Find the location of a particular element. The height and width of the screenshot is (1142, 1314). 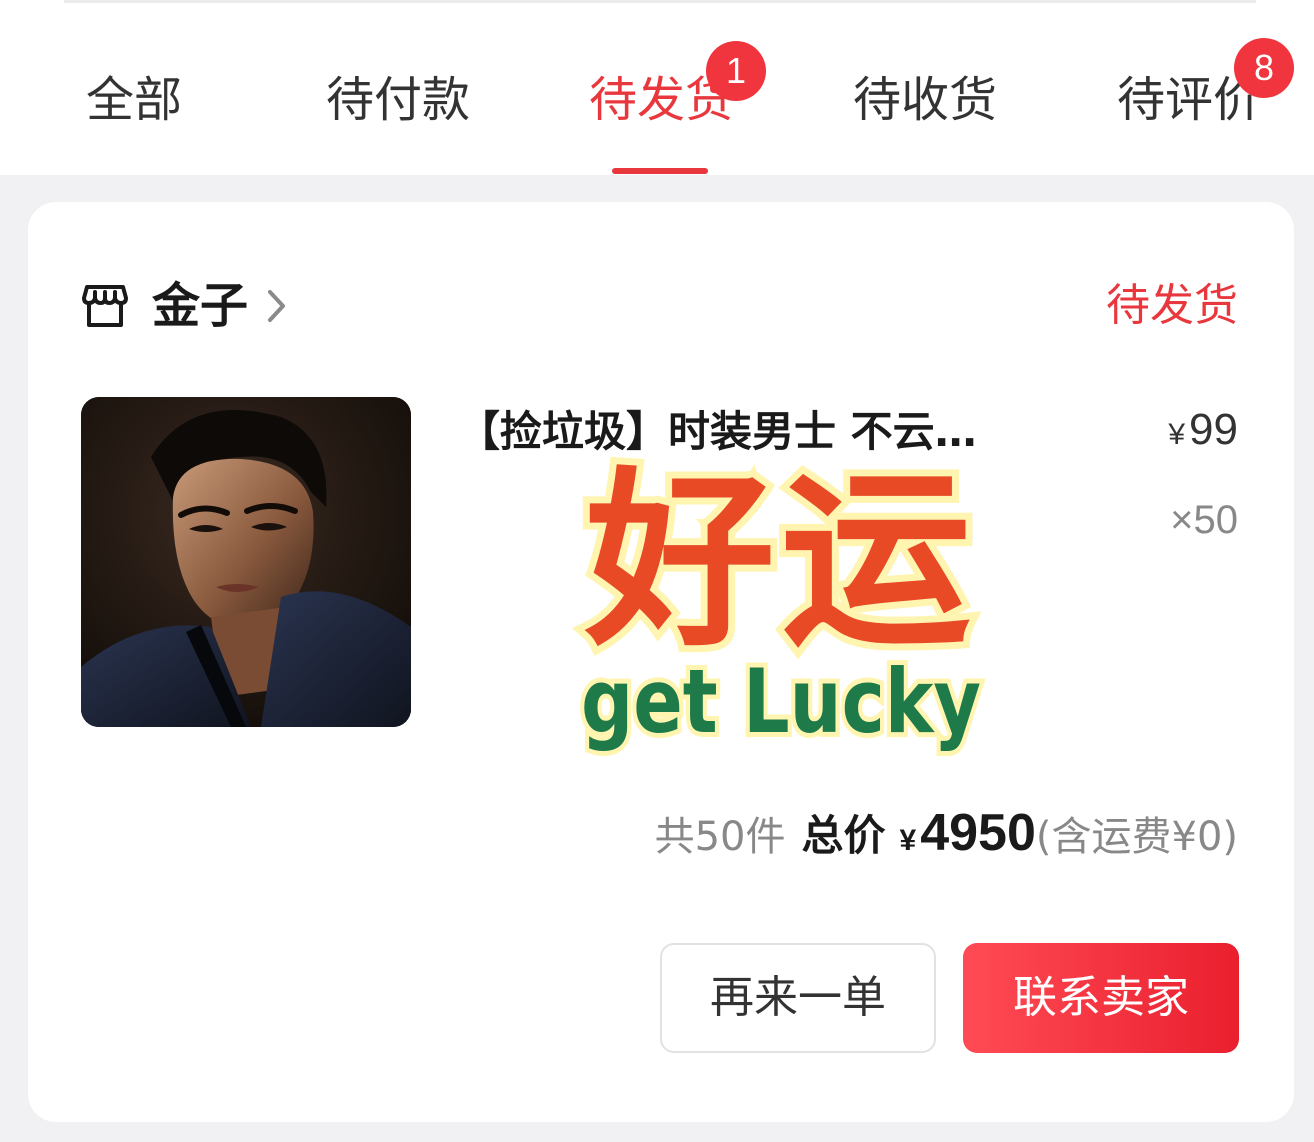

shipping-note: (含运费¥0) is located at coordinates (1136, 837).